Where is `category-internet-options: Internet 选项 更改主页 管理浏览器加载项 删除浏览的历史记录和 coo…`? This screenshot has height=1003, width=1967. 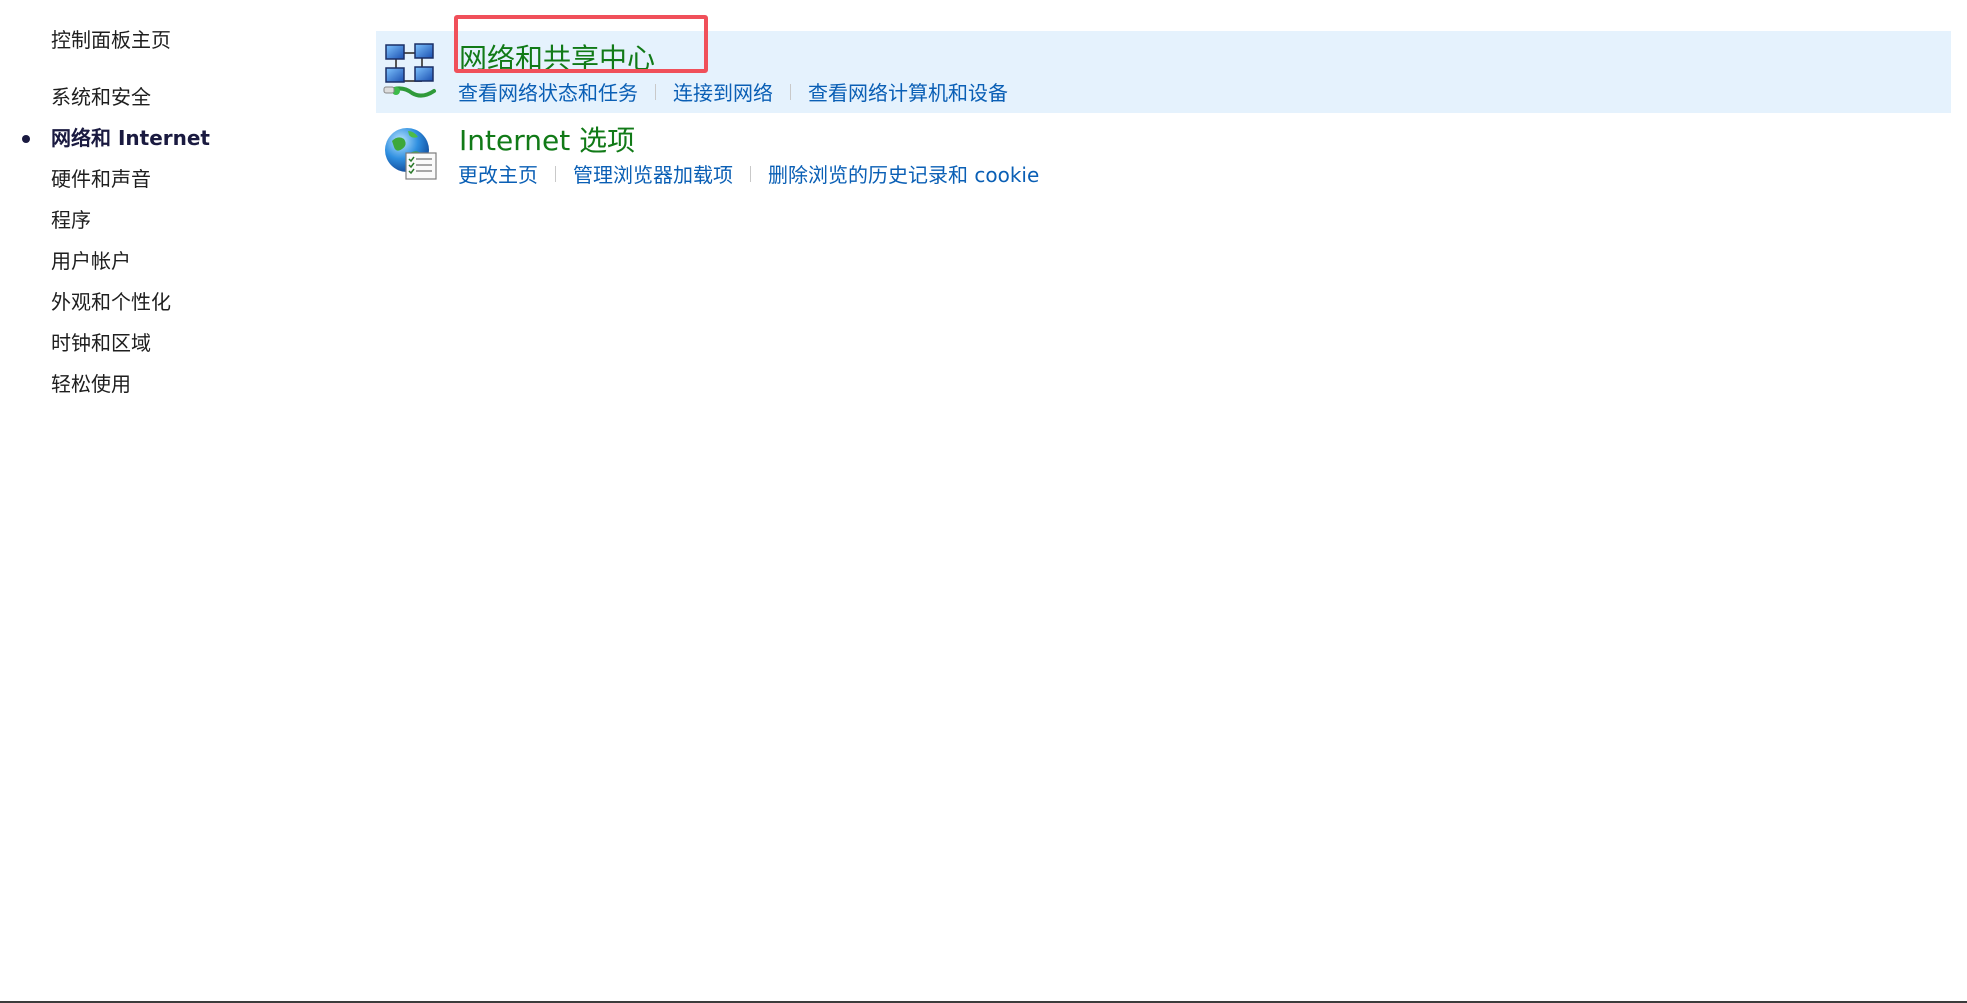 category-internet-options: Internet 选项 更改主页 管理浏览器加载项 删除浏览的历史记录和 coo… is located at coordinates (1163, 154).